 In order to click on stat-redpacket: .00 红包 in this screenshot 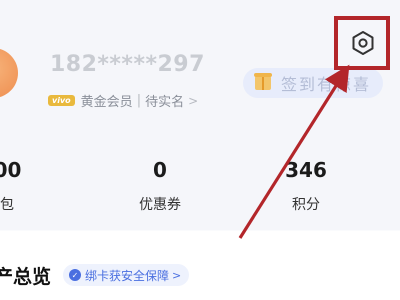, I will do `click(23, 186)`.